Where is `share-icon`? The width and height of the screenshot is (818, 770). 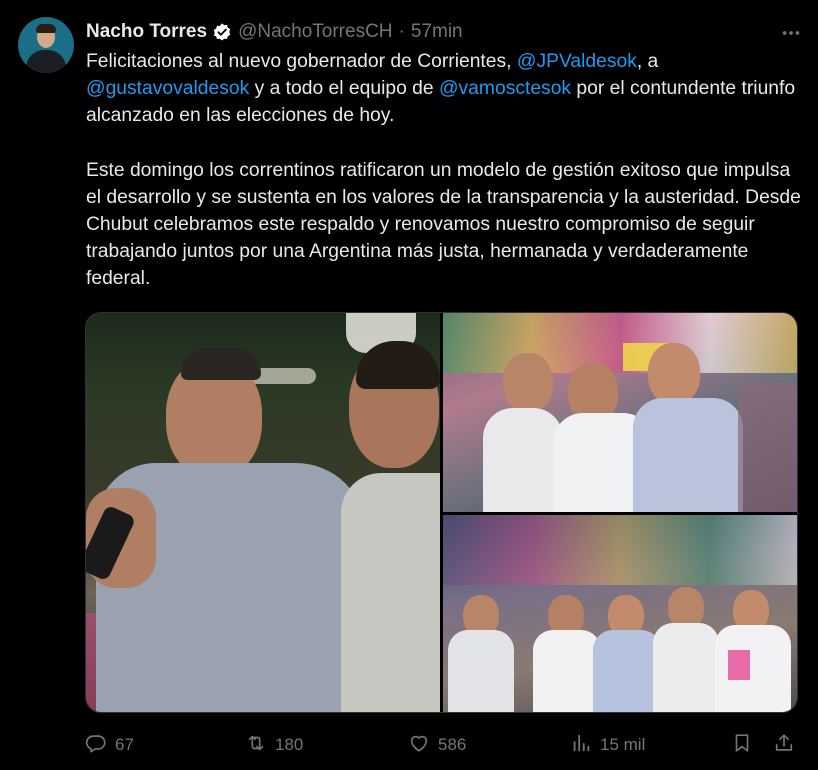
share-icon is located at coordinates (788, 745).